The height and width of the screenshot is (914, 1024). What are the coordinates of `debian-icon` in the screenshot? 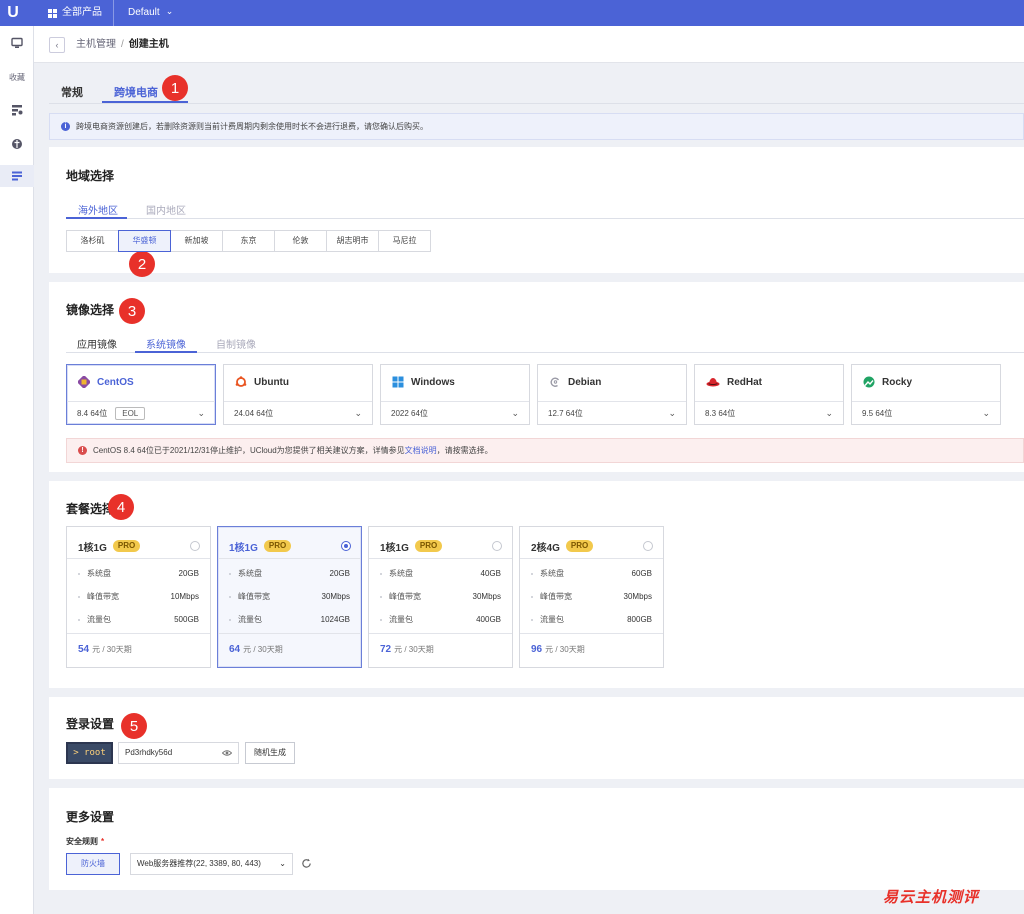 It's located at (555, 382).